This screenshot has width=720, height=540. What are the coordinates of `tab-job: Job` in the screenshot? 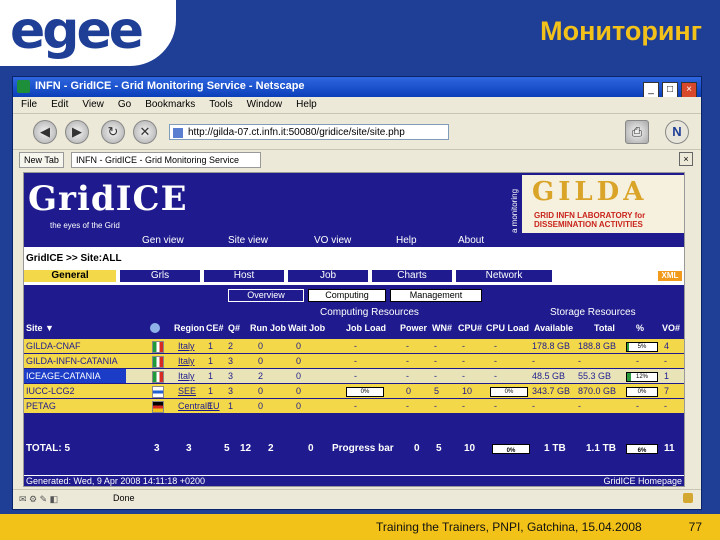 It's located at (328, 276).